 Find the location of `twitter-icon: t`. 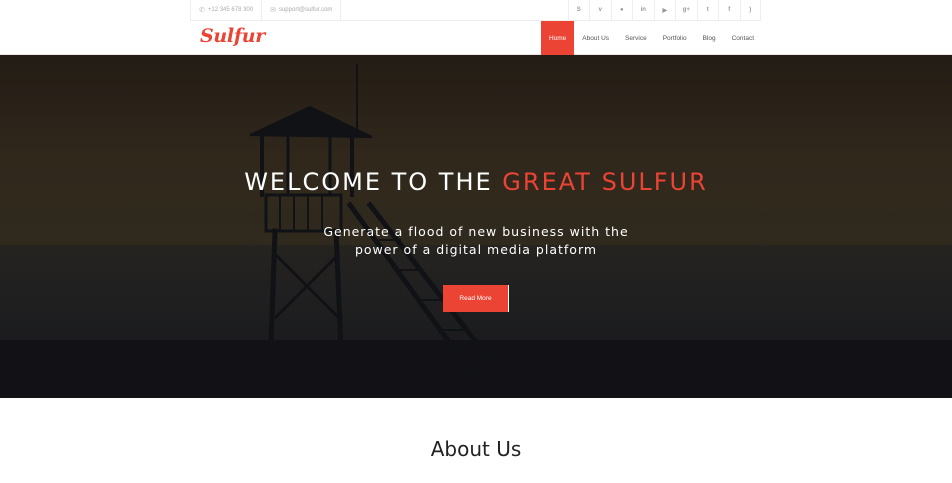

twitter-icon: t is located at coordinates (707, 10).